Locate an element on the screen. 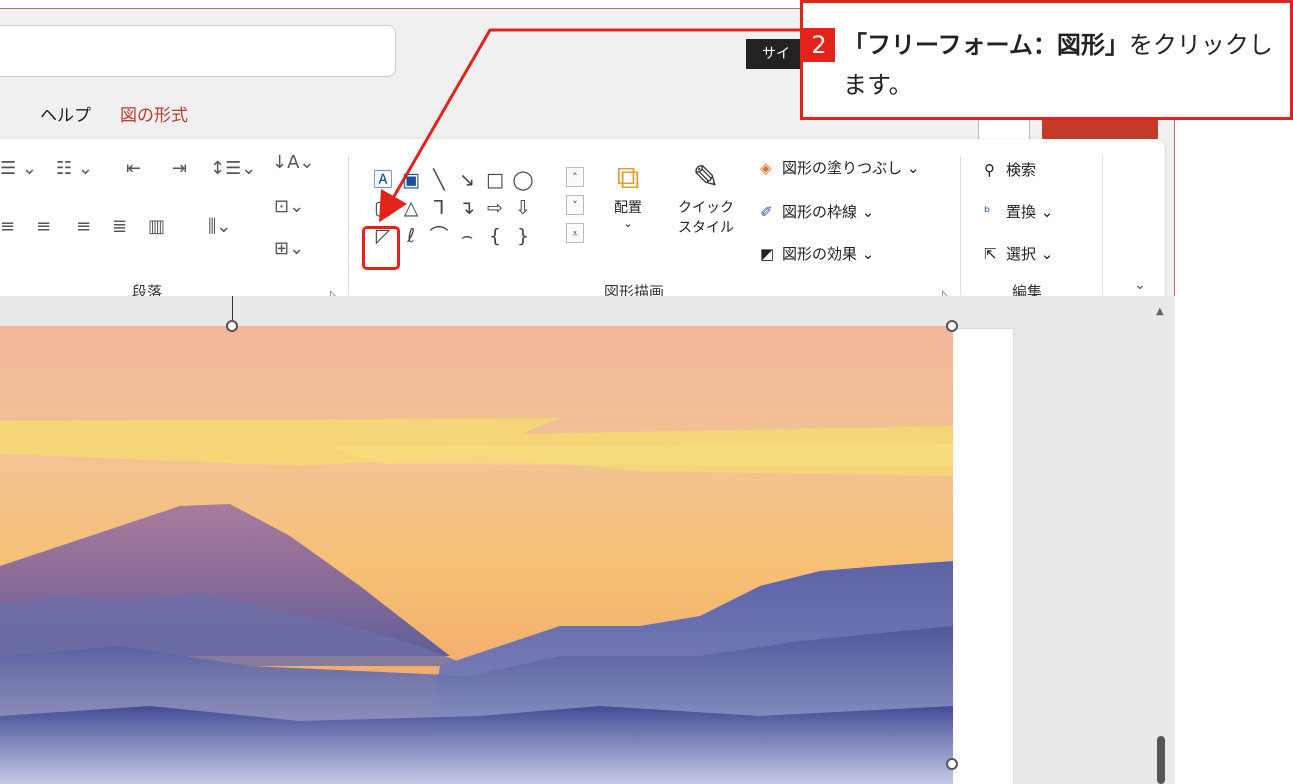 The width and height of the screenshot is (1293, 784). paint-bucket-icon: ◈ is located at coordinates (766, 168).